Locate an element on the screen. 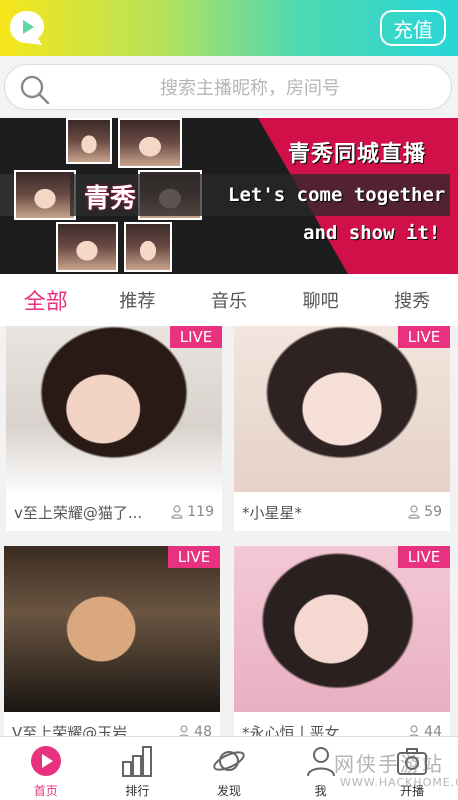 This screenshot has height=800, width=458. banner-slogan-line1: Let's come together is located at coordinates (337, 195).